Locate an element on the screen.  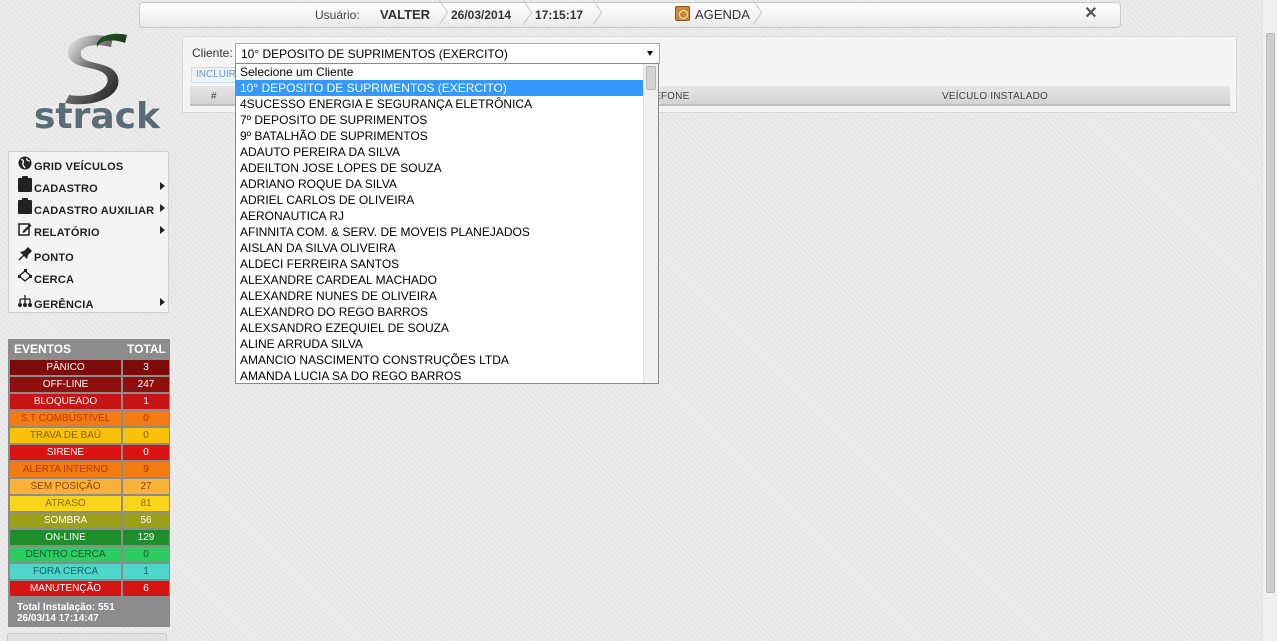
sidebar-bottom-button is located at coordinates (87, 637).